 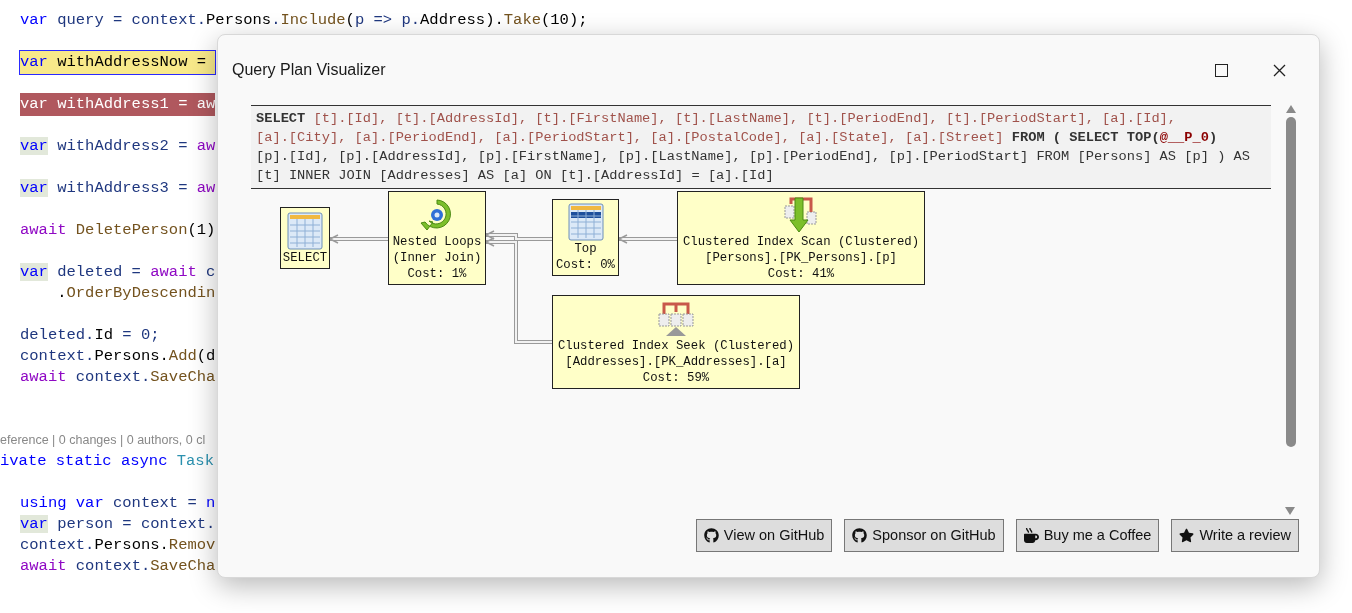 What do you see at coordinates (437, 258) in the screenshot?
I see `node-label: (Inner Join)` at bounding box center [437, 258].